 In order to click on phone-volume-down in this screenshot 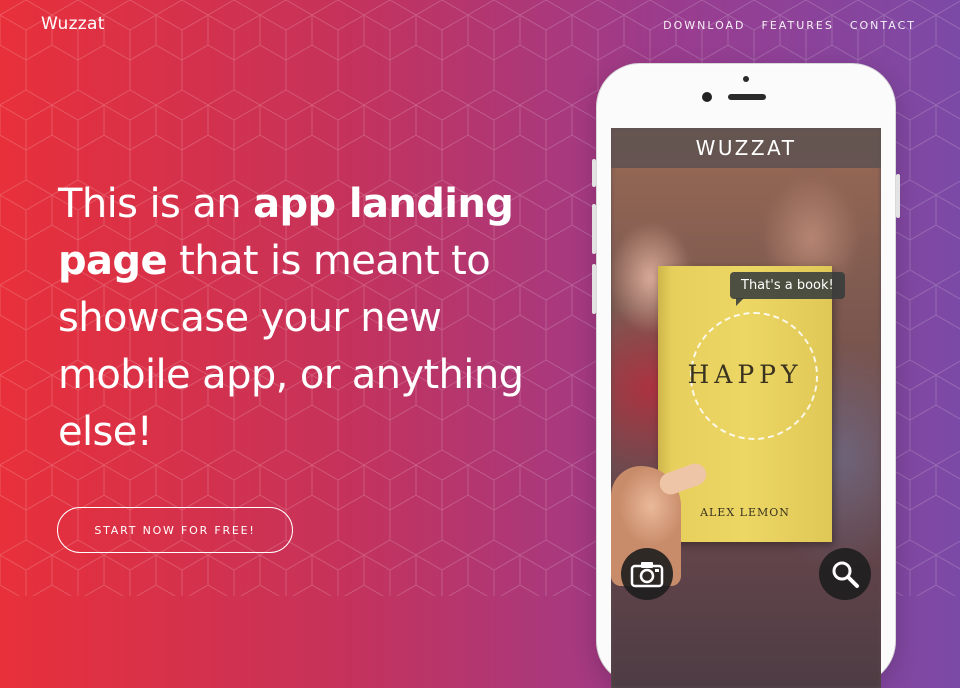, I will do `click(594, 289)`.